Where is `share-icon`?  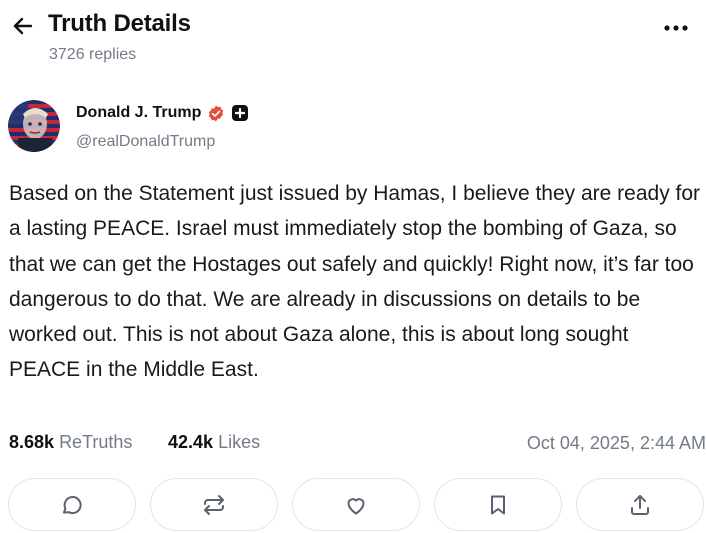 share-icon is located at coordinates (640, 504).